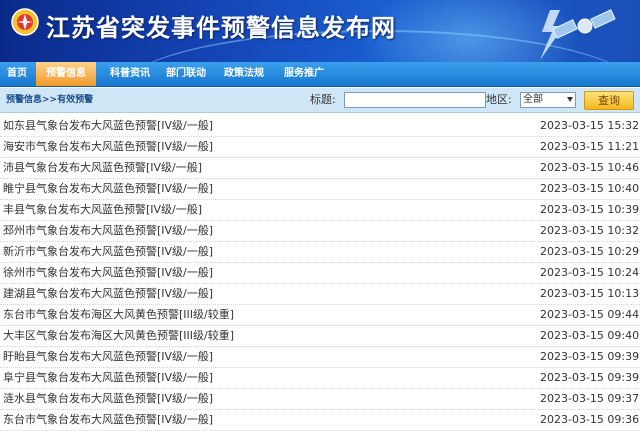 The image size is (640, 431). What do you see at coordinates (186, 74) in the screenshot?
I see `nav-item-departments: 部门联动` at bounding box center [186, 74].